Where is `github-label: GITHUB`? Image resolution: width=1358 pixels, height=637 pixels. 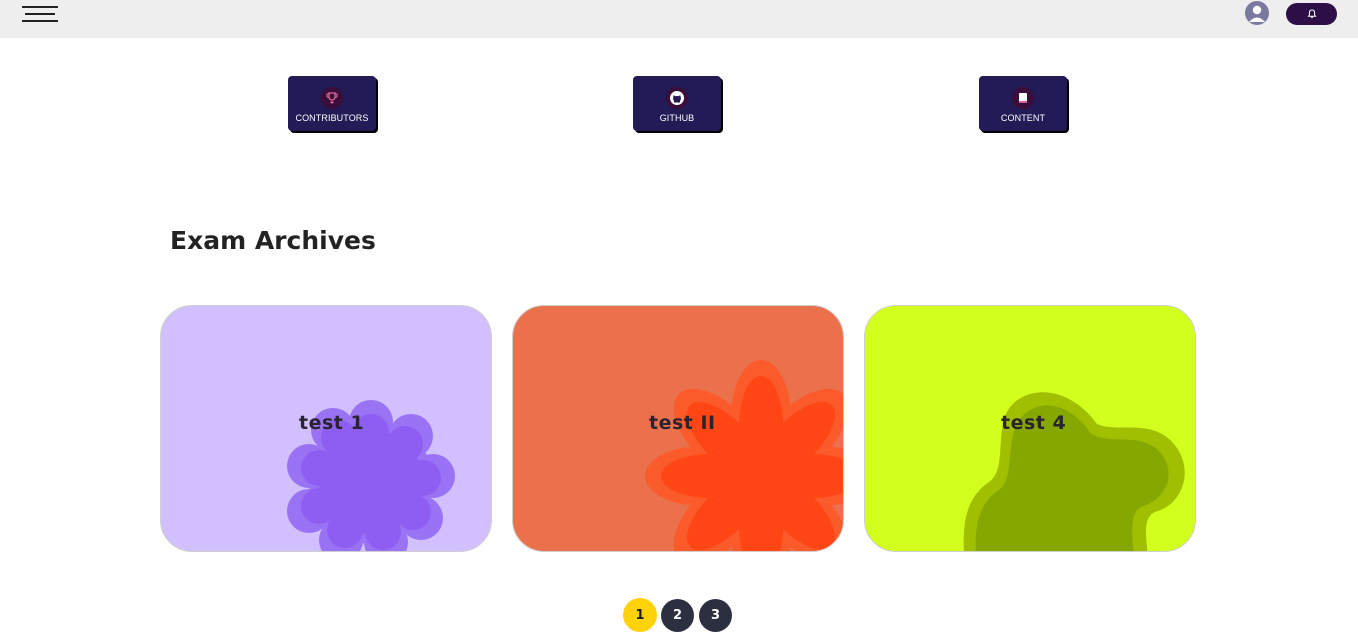 github-label: GITHUB is located at coordinates (677, 118).